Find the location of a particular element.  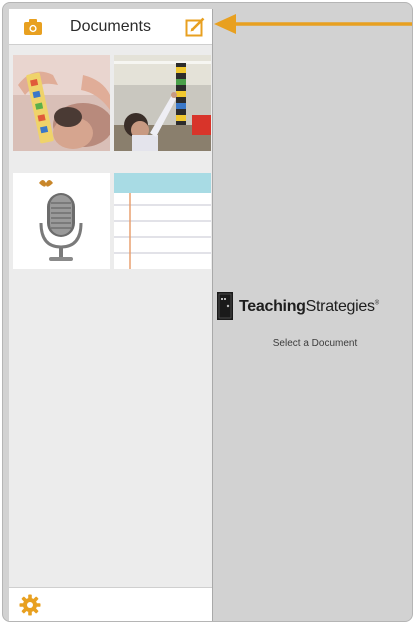

microphone-icon is located at coordinates (61, 221).